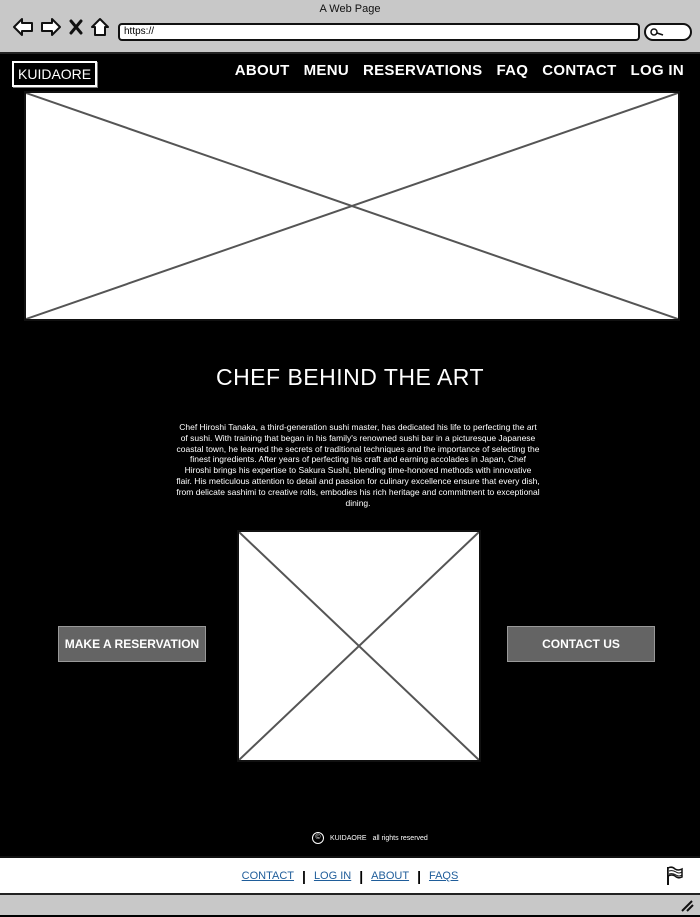 The image size is (700, 917). Describe the element at coordinates (350, 904) in the screenshot. I see `status-bar` at that location.